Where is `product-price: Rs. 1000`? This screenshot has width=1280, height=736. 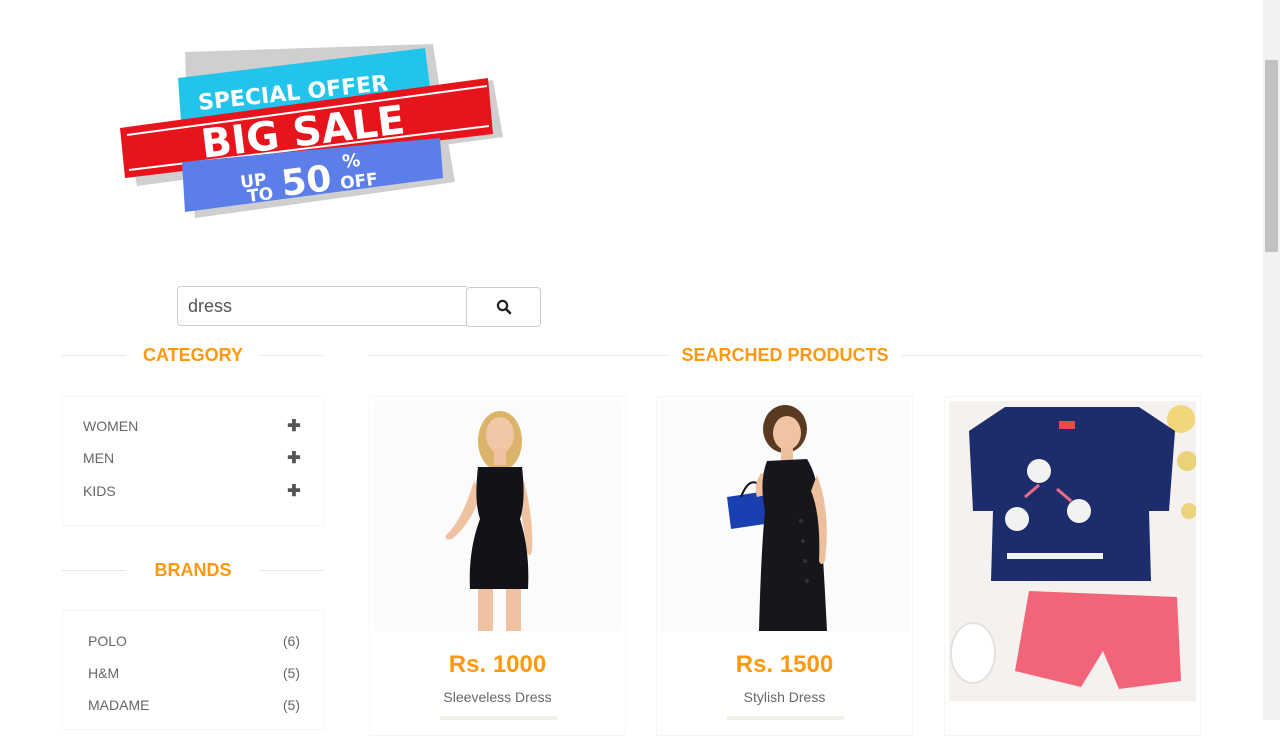 product-price: Rs. 1000 is located at coordinates (497, 664).